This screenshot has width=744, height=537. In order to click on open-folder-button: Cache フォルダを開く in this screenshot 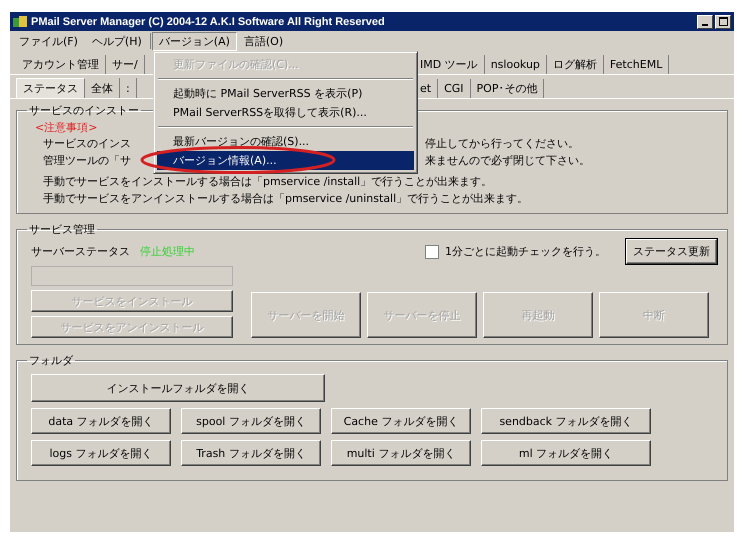, I will do `click(401, 421)`.